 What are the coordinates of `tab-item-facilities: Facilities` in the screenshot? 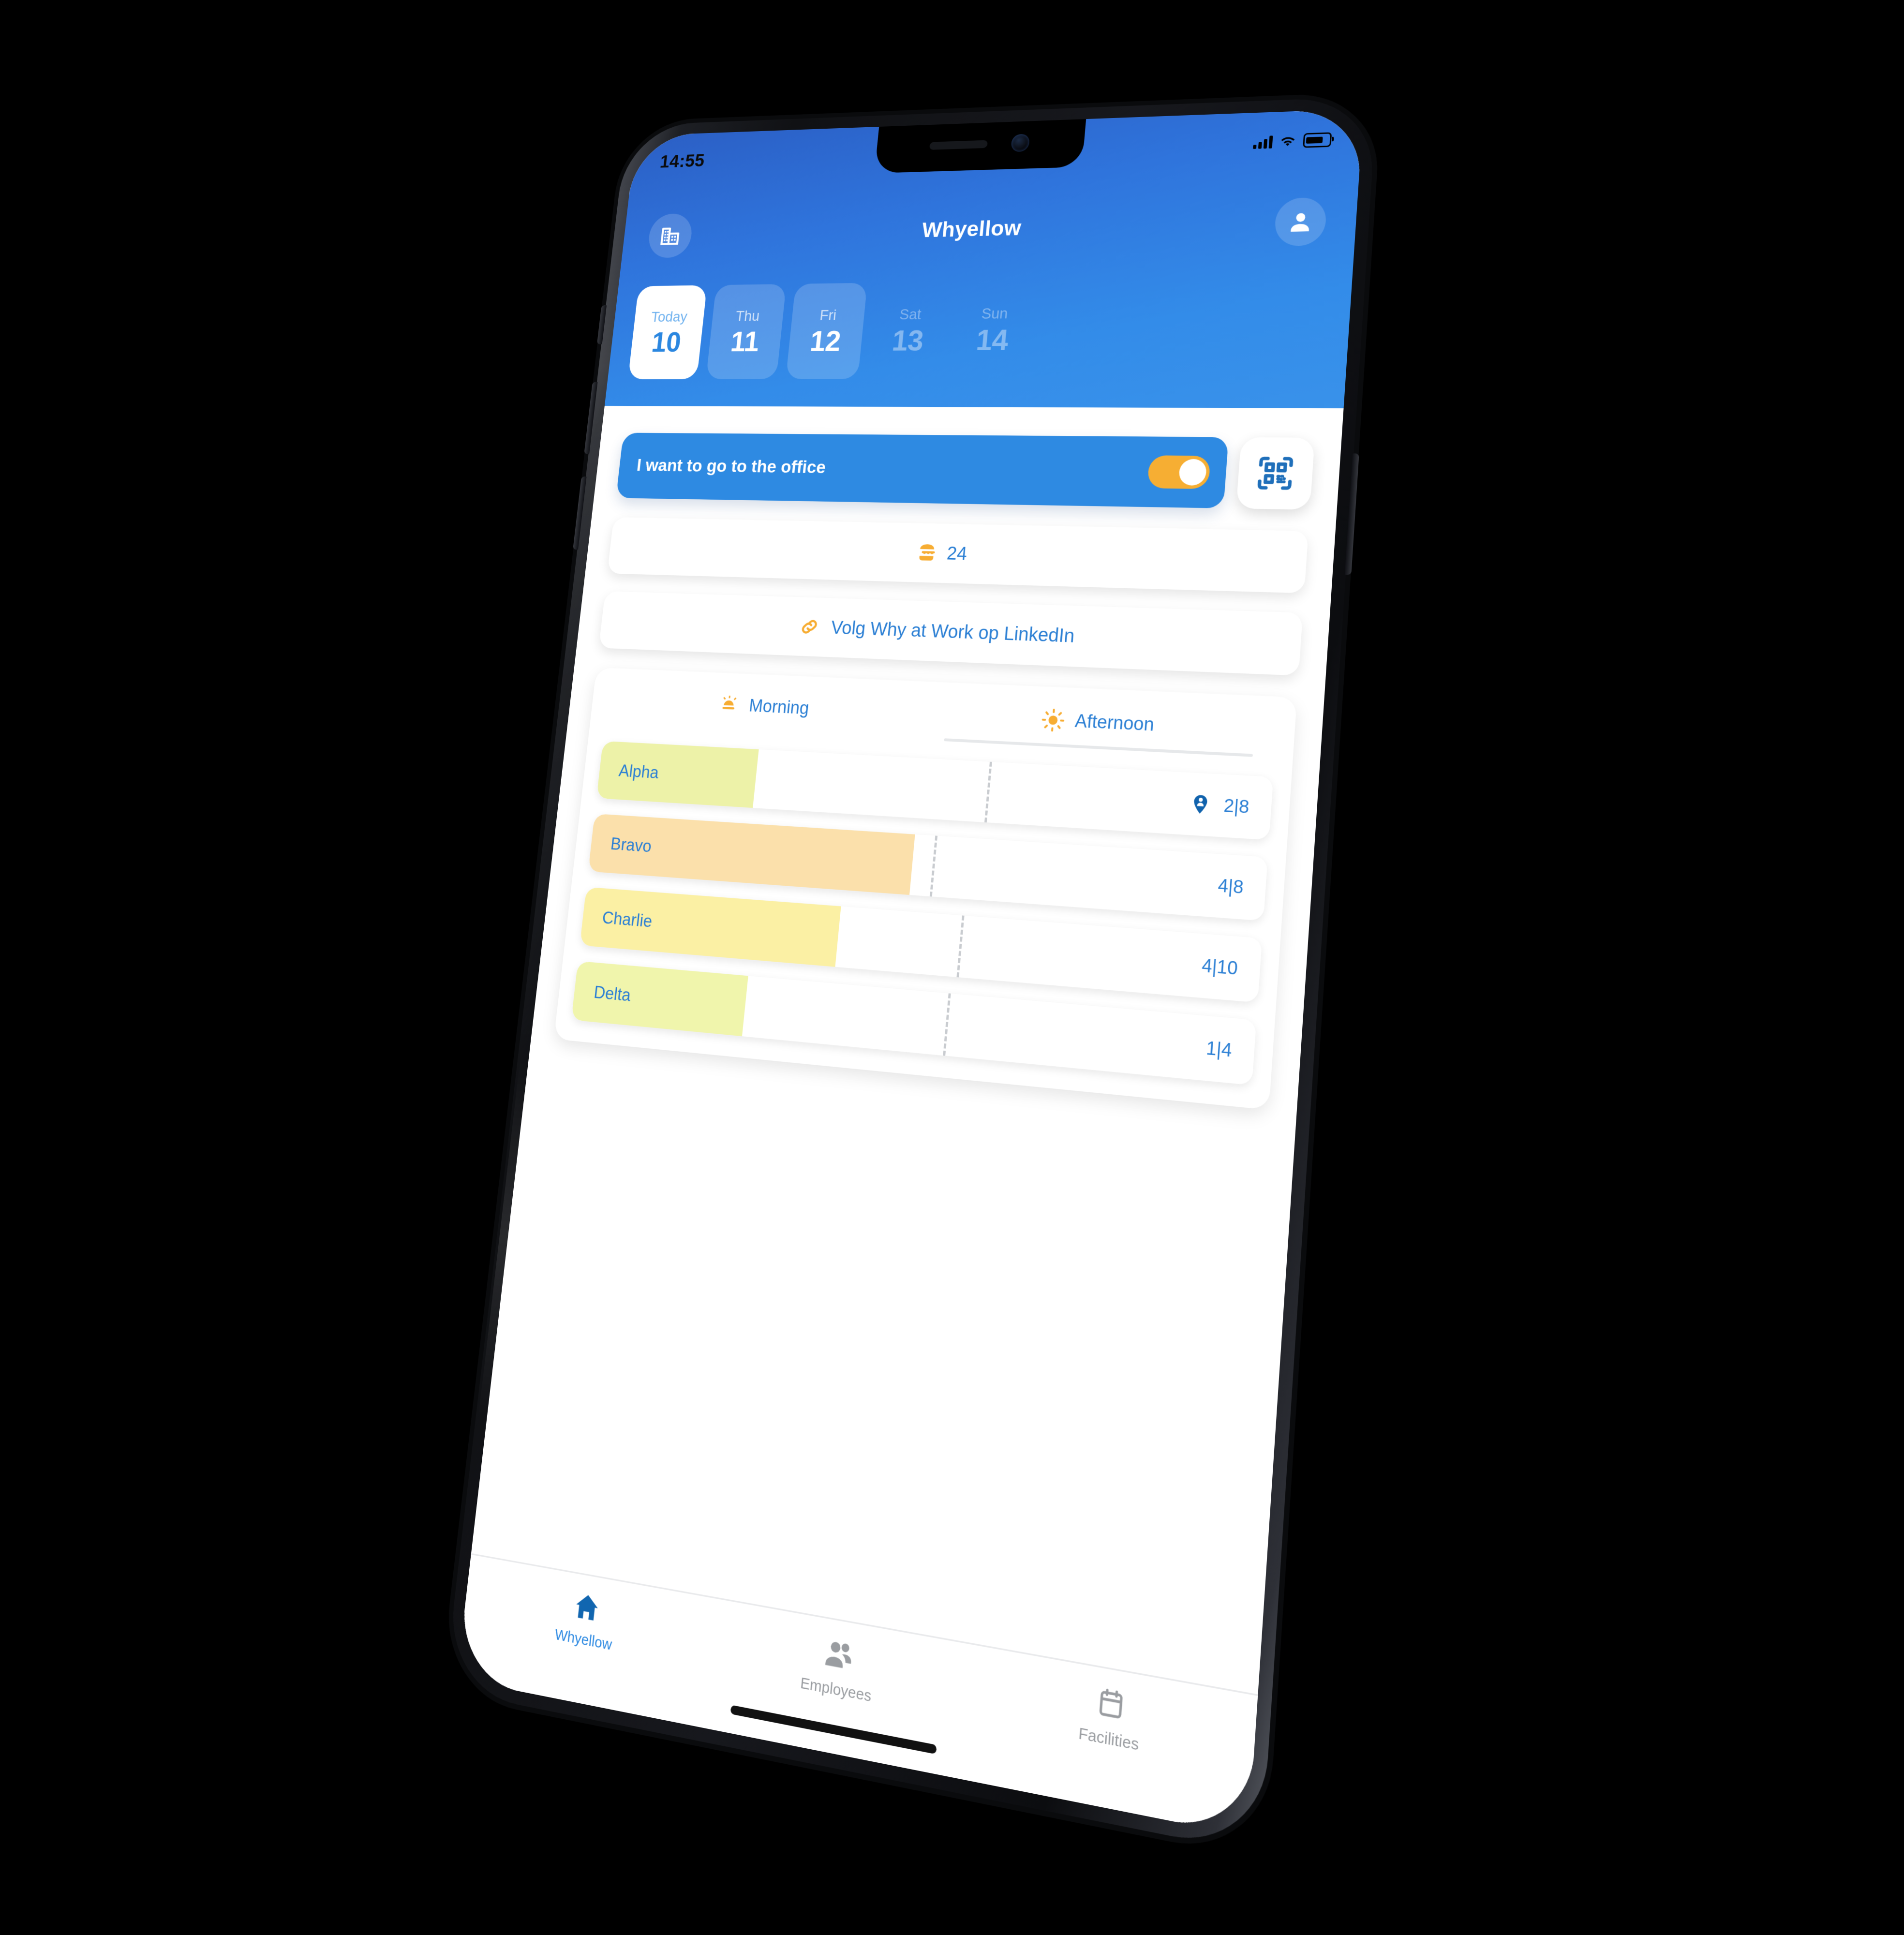 It's located at (1110, 1718).